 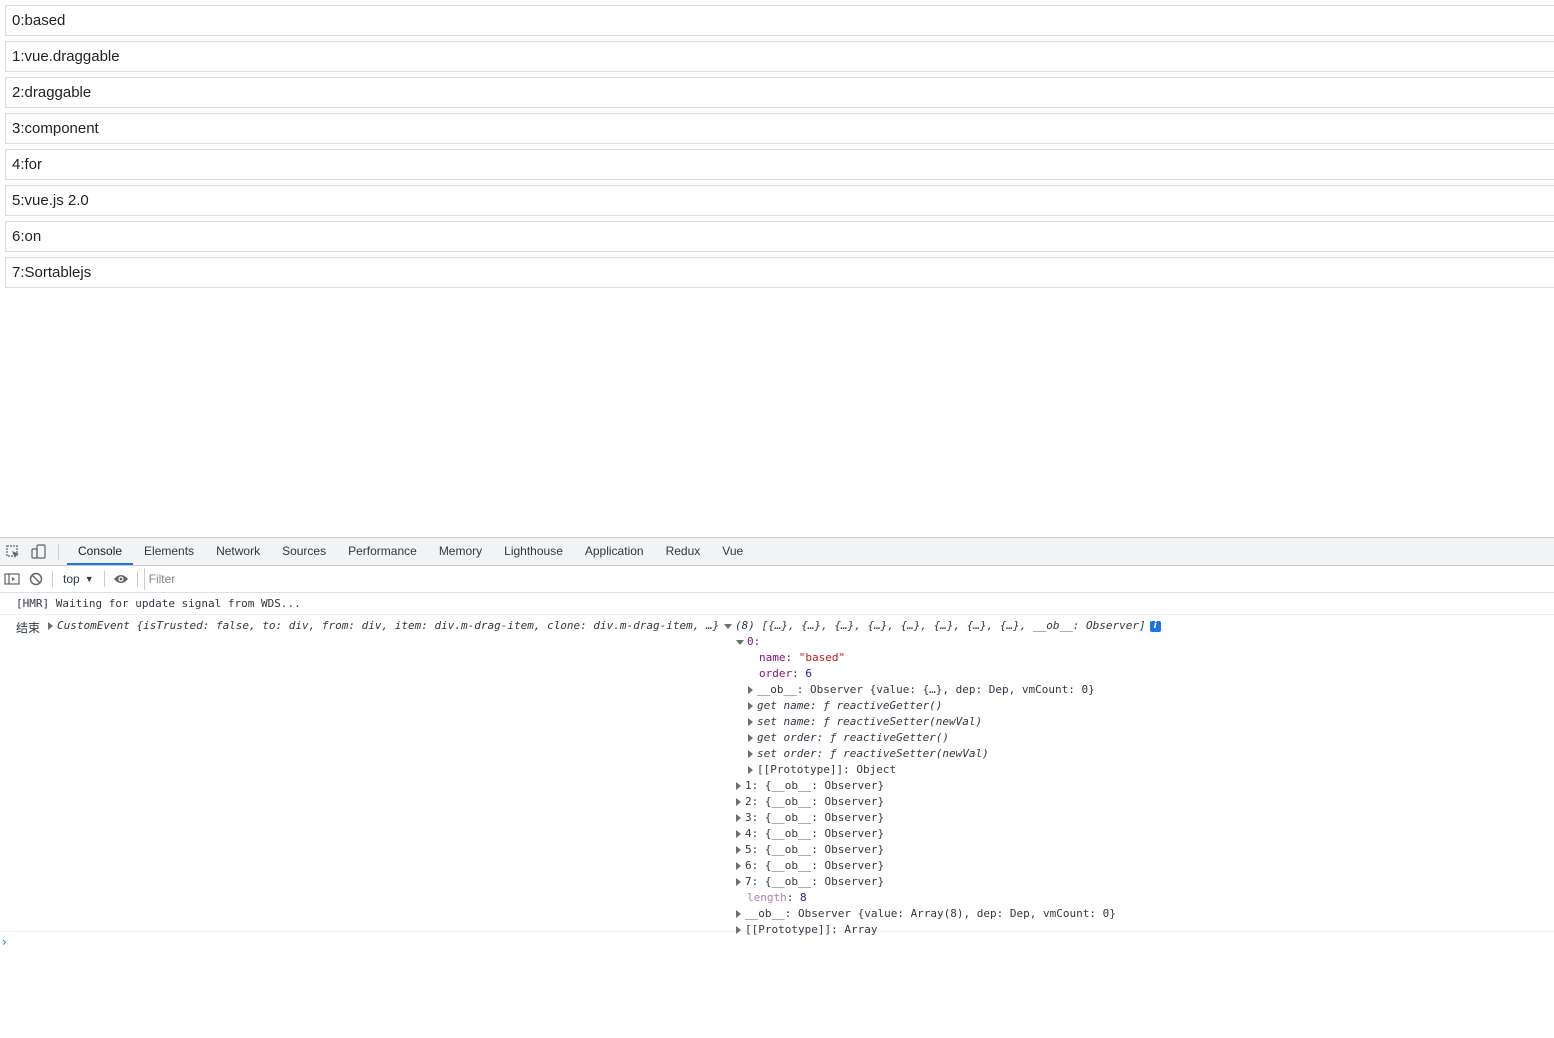 I want to click on drag-item: 1:vue.draggable, so click(x=779, y=56).